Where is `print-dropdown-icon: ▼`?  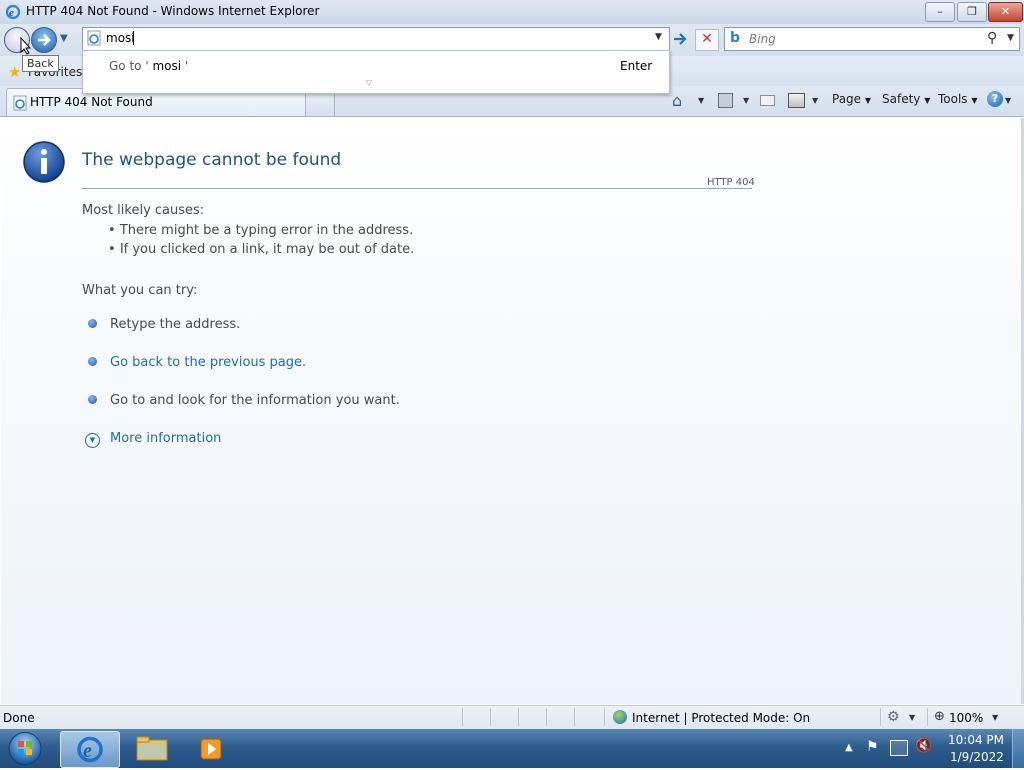
print-dropdown-icon: ▼ is located at coordinates (815, 100).